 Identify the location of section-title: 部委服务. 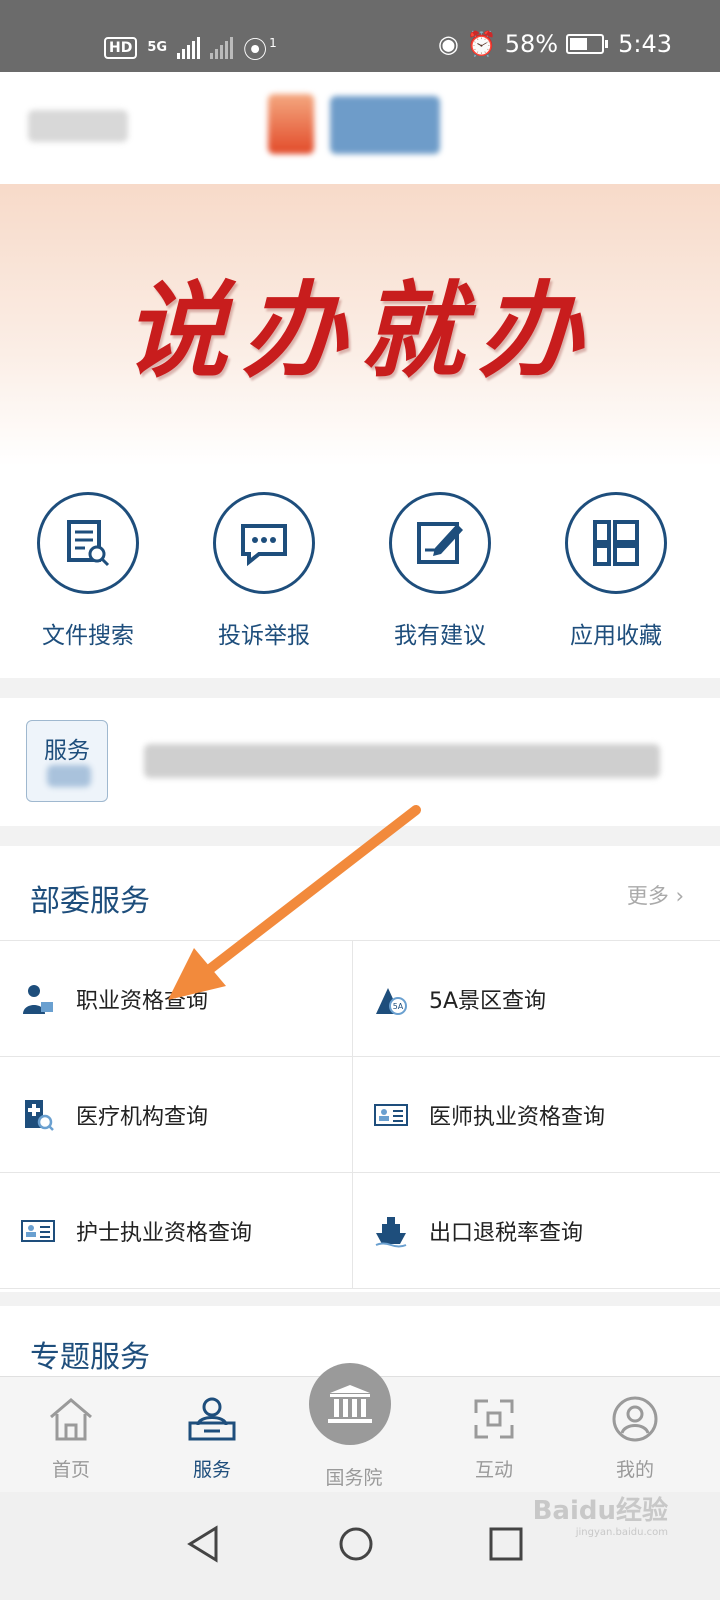
(90, 901).